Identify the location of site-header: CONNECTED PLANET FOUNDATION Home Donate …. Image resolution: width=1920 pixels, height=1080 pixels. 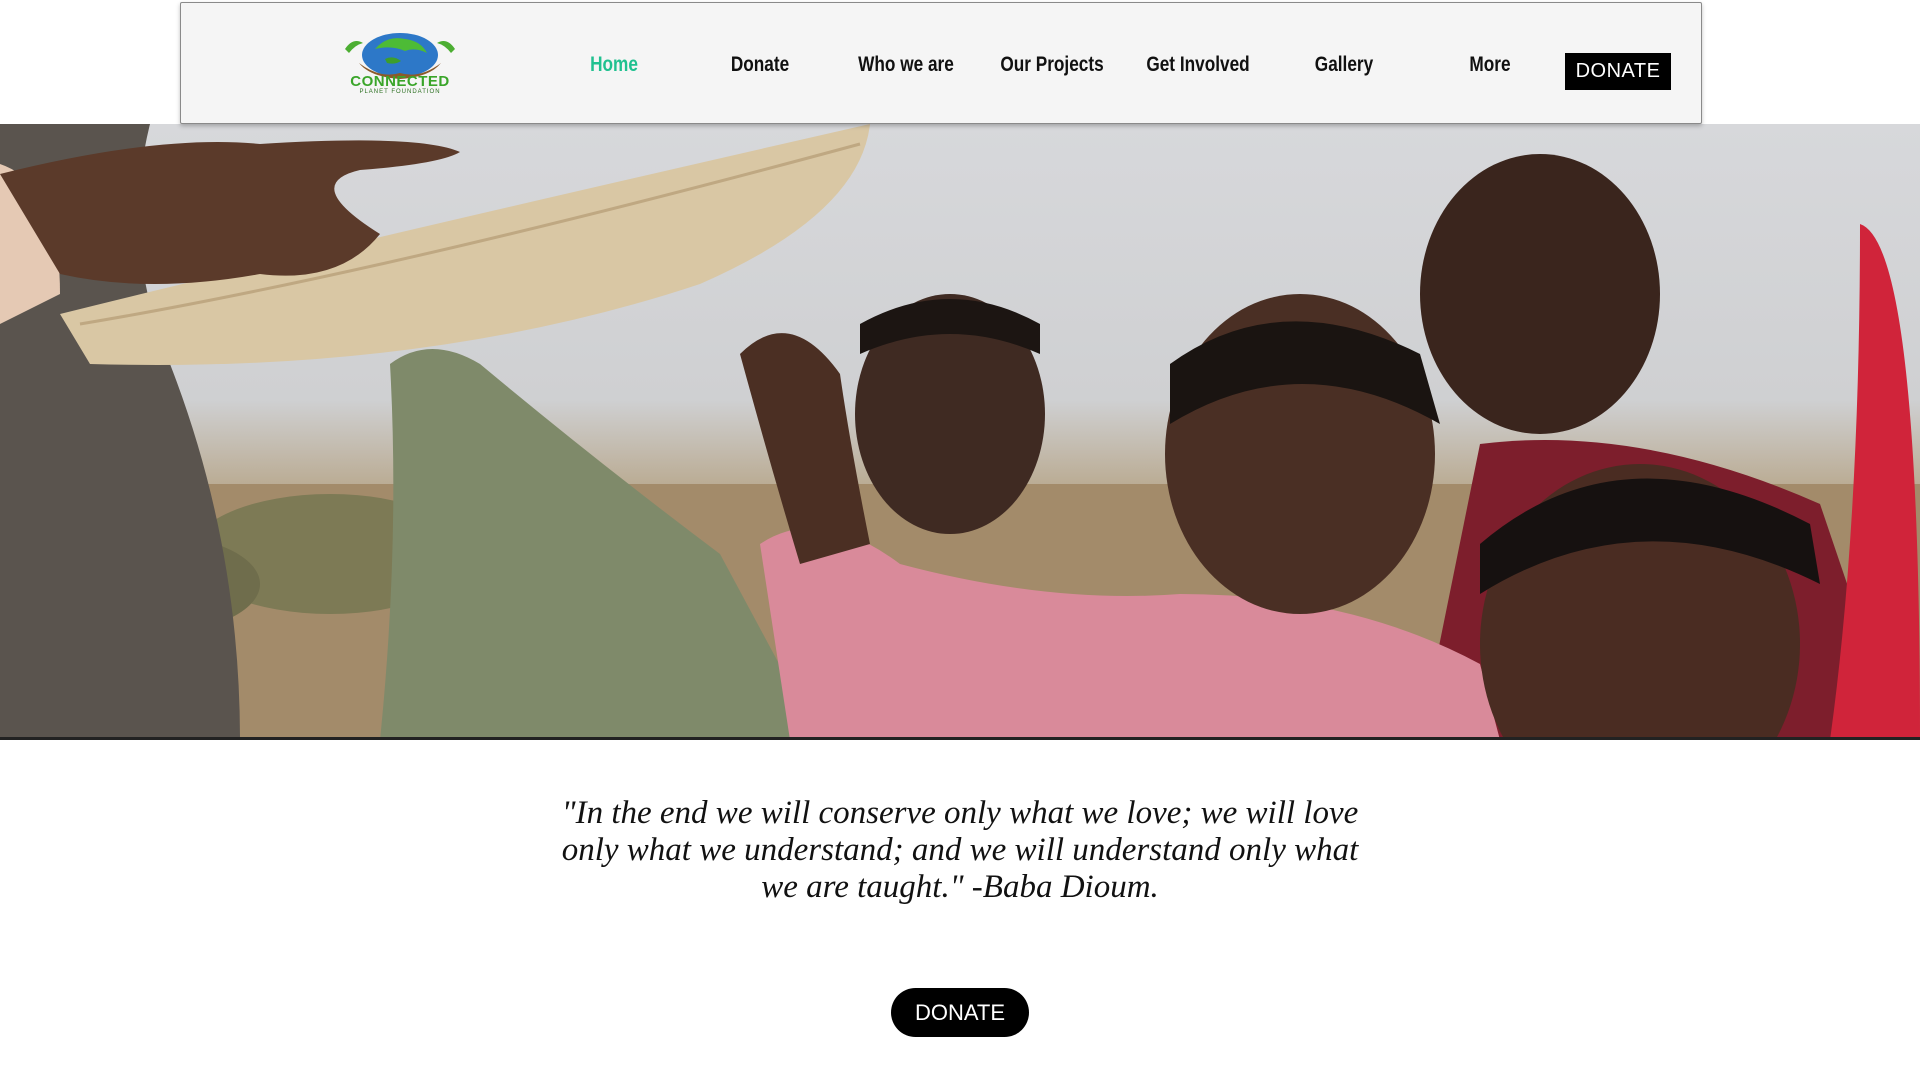
(941, 63).